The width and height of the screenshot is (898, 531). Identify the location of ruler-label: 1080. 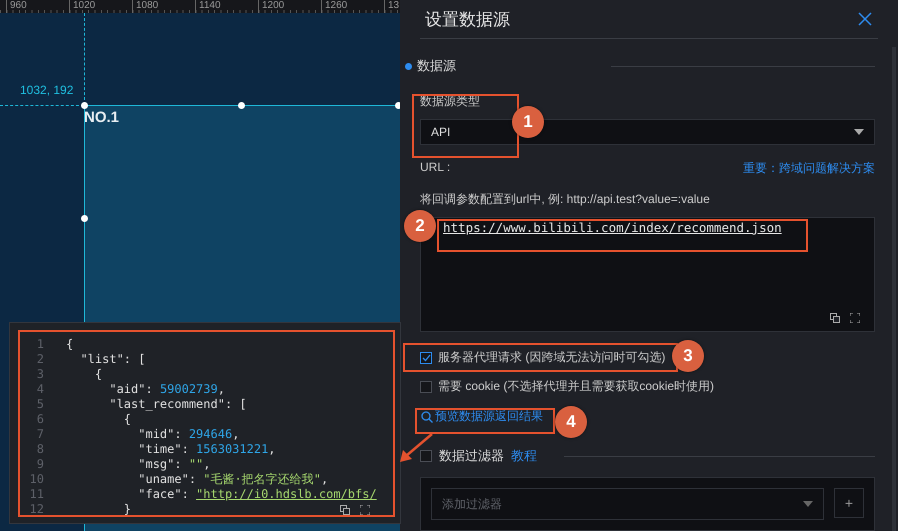
(163, 6).